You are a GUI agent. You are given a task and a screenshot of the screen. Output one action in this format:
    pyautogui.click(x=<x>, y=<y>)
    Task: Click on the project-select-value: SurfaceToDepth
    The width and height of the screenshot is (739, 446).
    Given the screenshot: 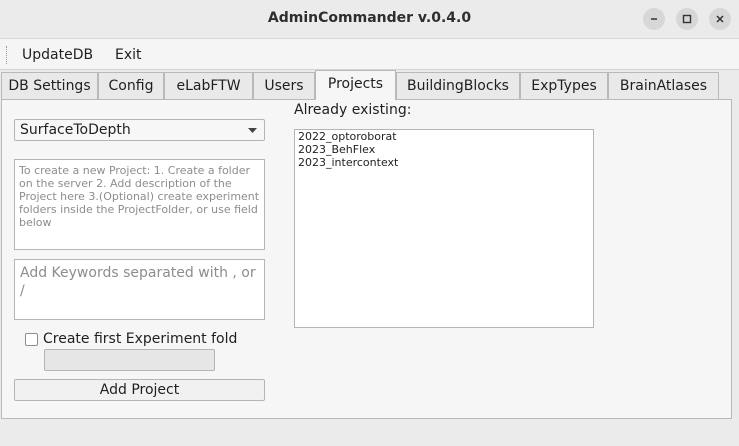 What is the action you would take?
    pyautogui.click(x=75, y=130)
    